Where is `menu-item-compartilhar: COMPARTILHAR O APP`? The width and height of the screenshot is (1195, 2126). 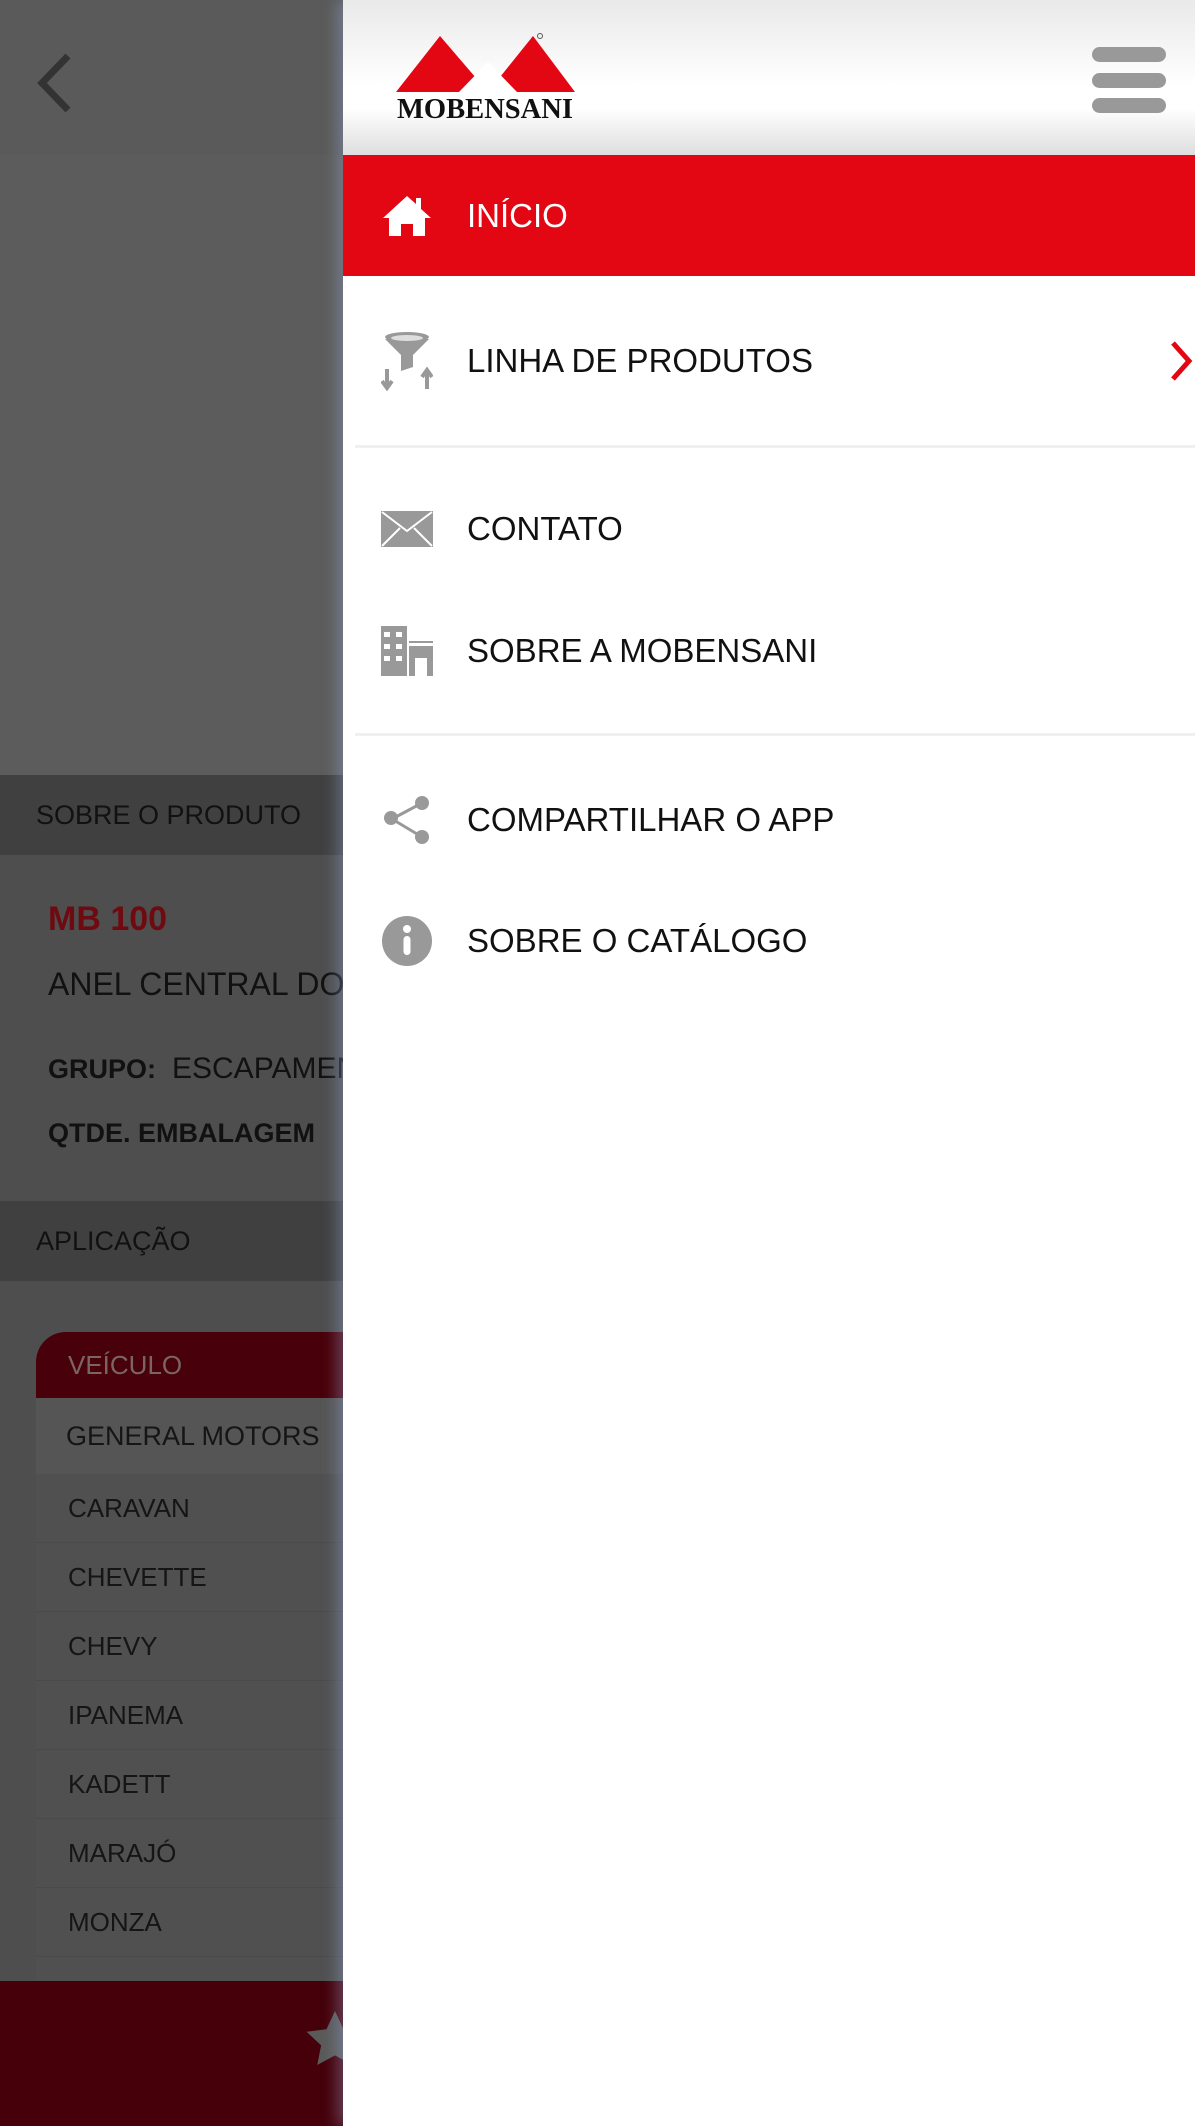 menu-item-compartilhar: COMPARTILHAR O APP is located at coordinates (769, 820).